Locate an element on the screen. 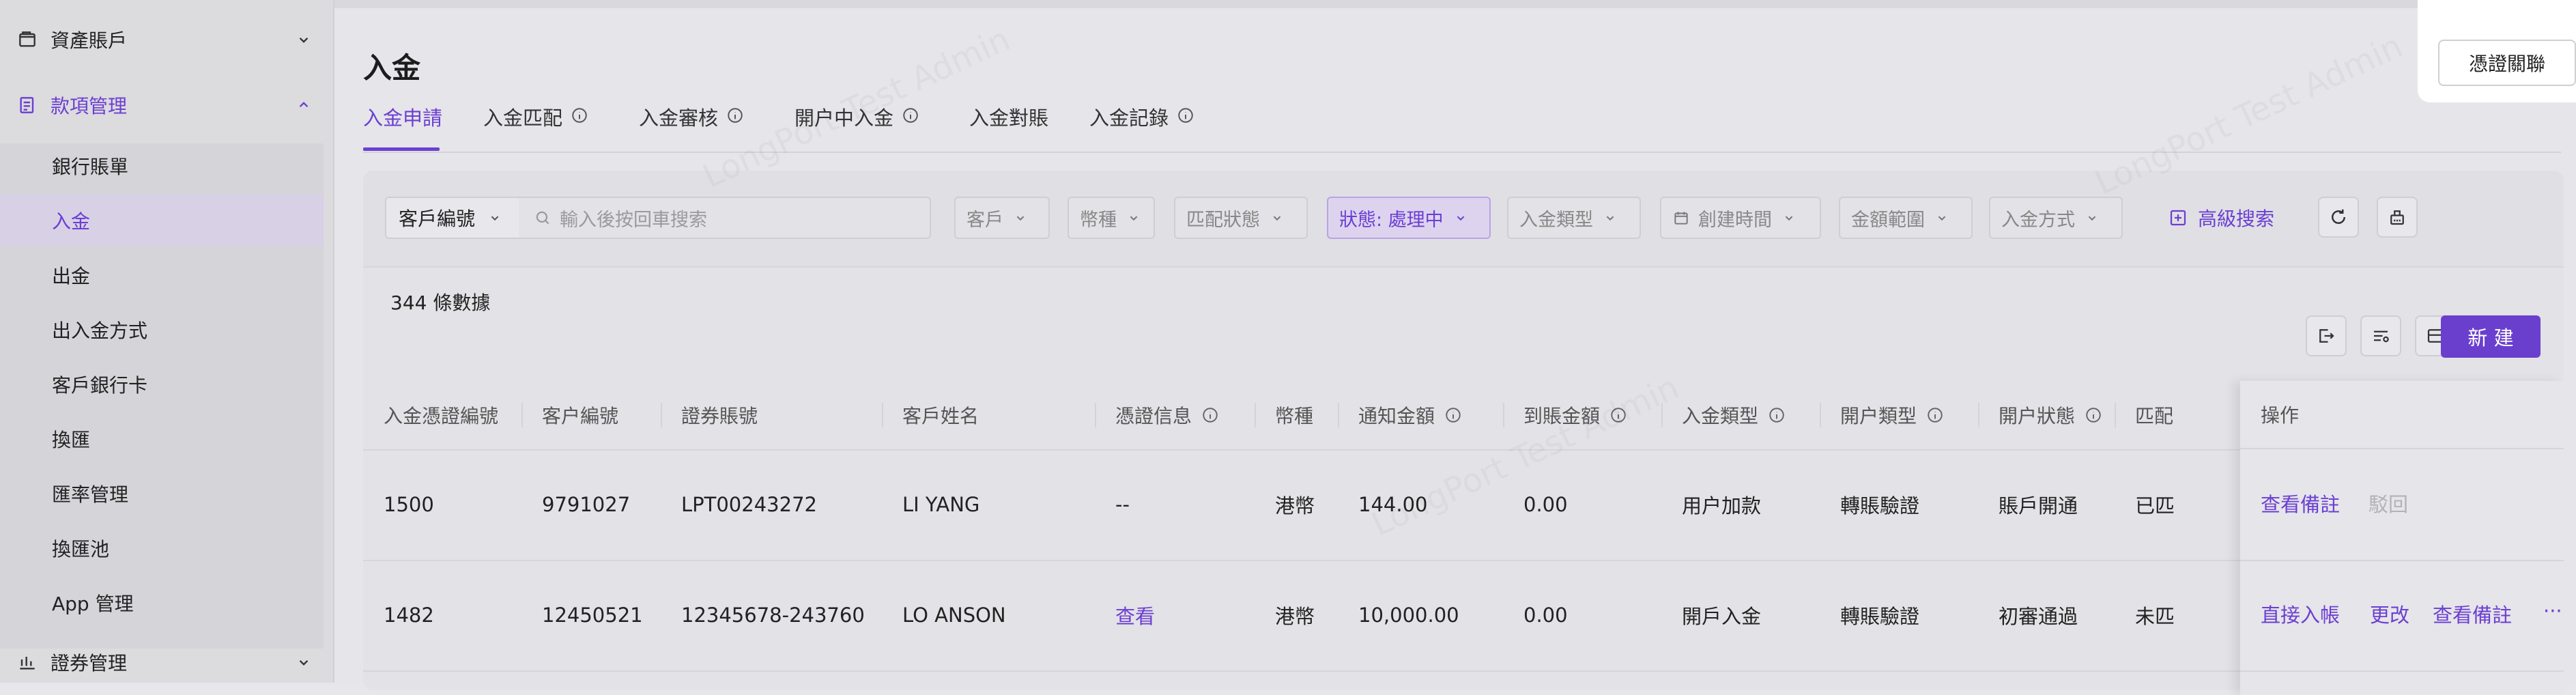 This screenshot has height=695, width=2576. search-field-select: 客戶編號 is located at coordinates (452, 218).